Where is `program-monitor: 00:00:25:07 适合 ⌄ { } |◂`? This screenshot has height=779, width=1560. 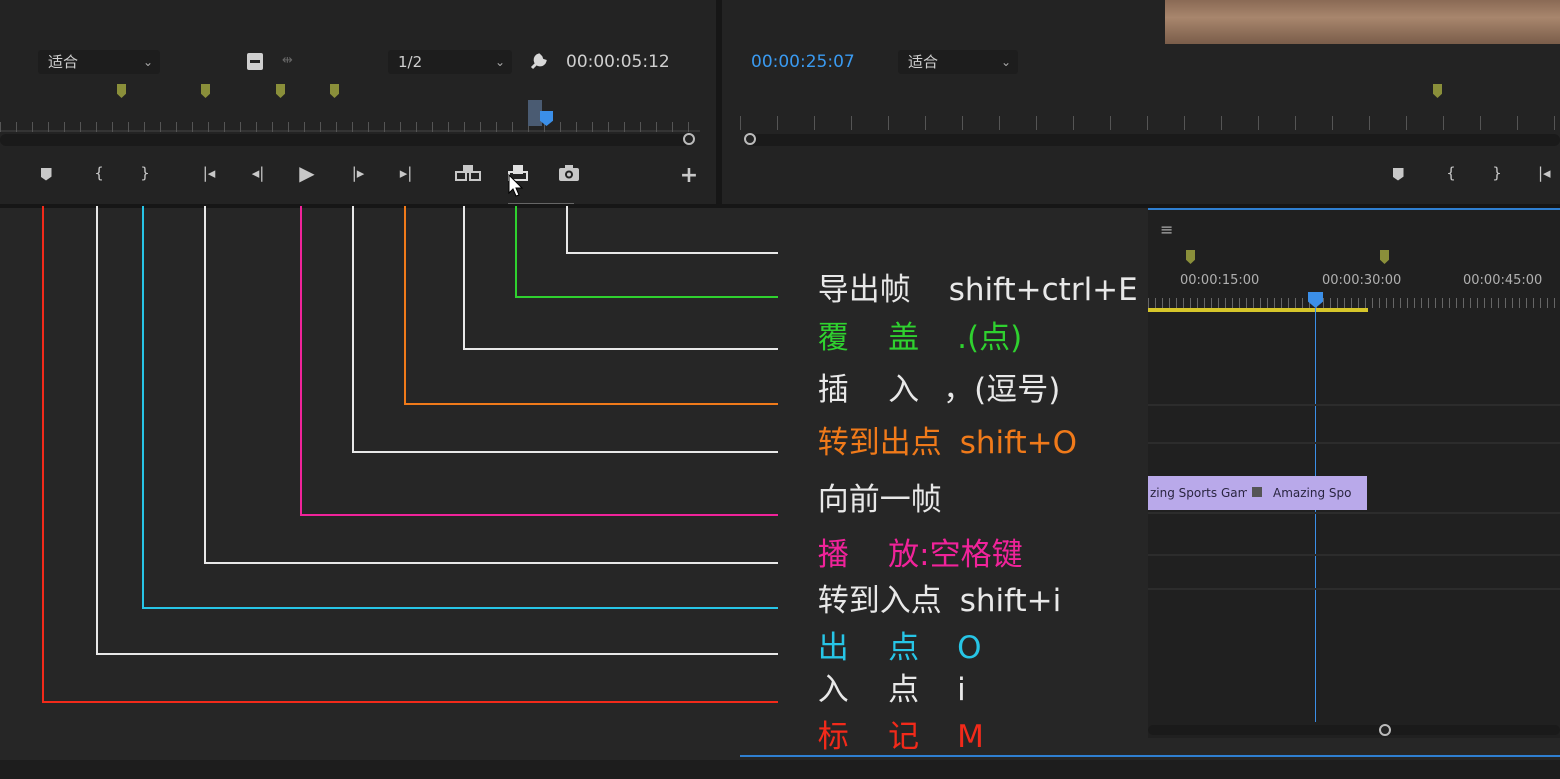 program-monitor: 00:00:25:07 适合 ⌄ { } |◂ is located at coordinates (1141, 103).